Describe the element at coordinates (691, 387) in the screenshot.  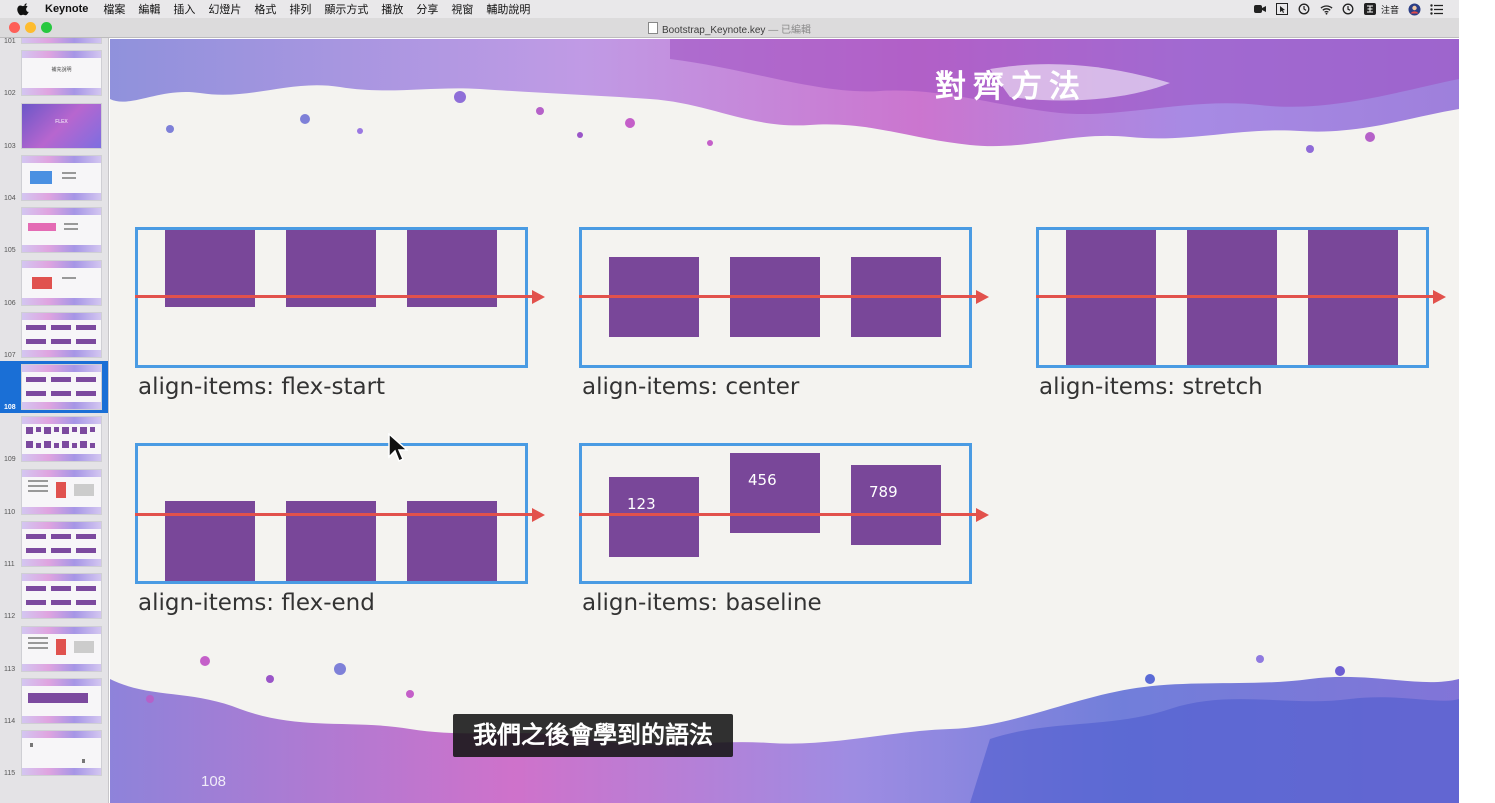
I see `demo-label-center: align-items: center` at that location.